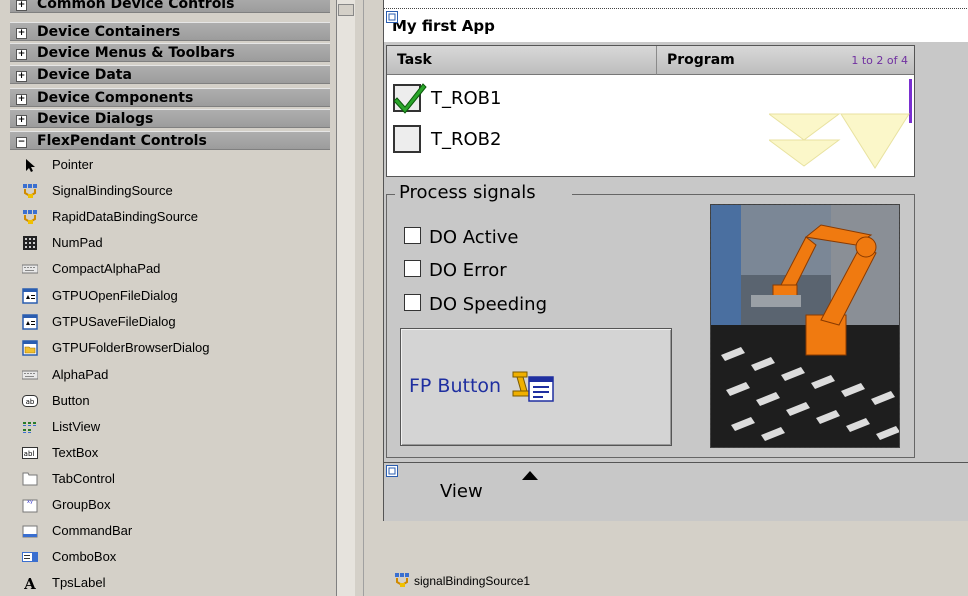 The height and width of the screenshot is (596, 968). I want to click on category-device-menus-toolbars: + Device Menus & Toolbars, so click(170, 52).